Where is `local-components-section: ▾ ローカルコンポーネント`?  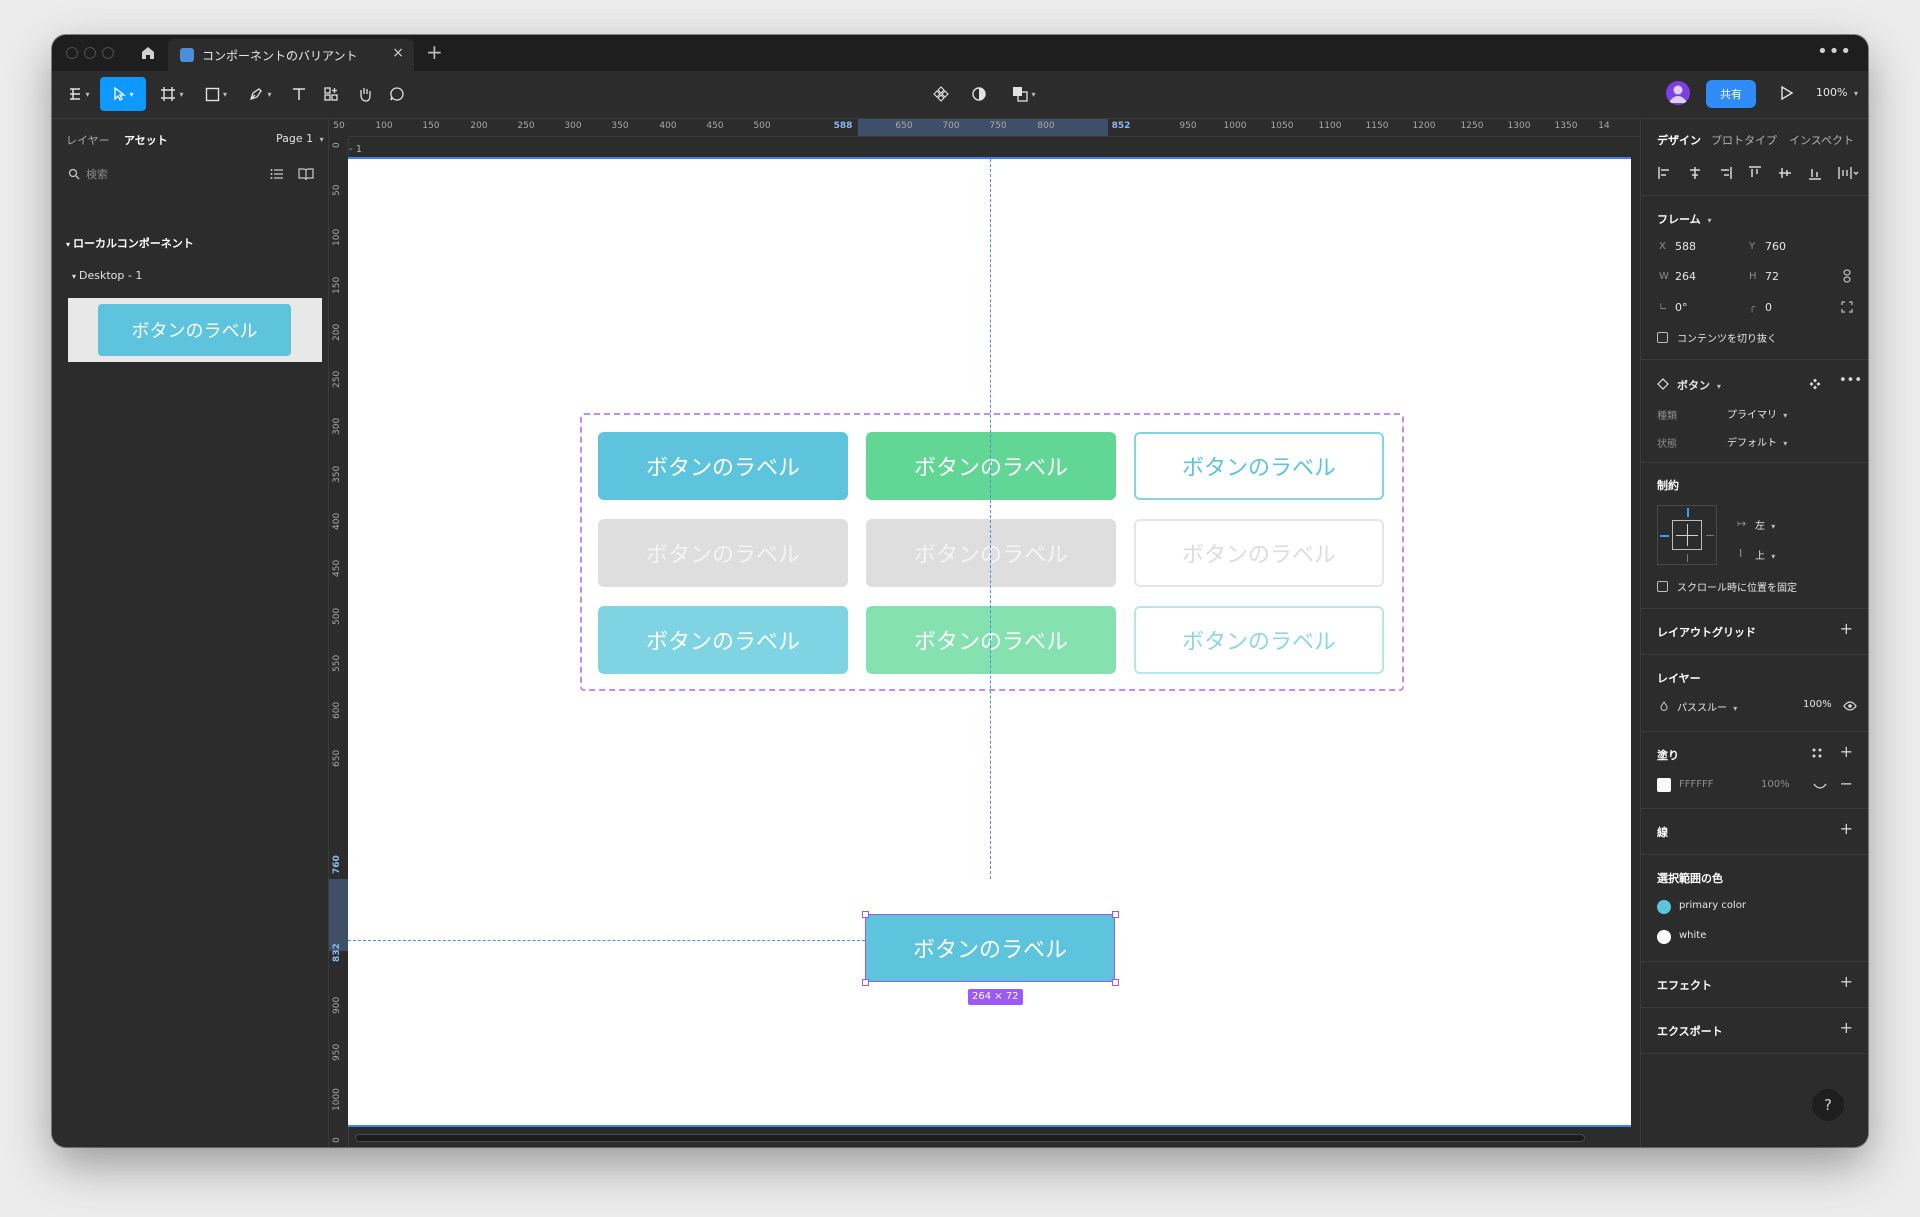
local-components-section: ▾ ローカルコンポーネント is located at coordinates (130, 243).